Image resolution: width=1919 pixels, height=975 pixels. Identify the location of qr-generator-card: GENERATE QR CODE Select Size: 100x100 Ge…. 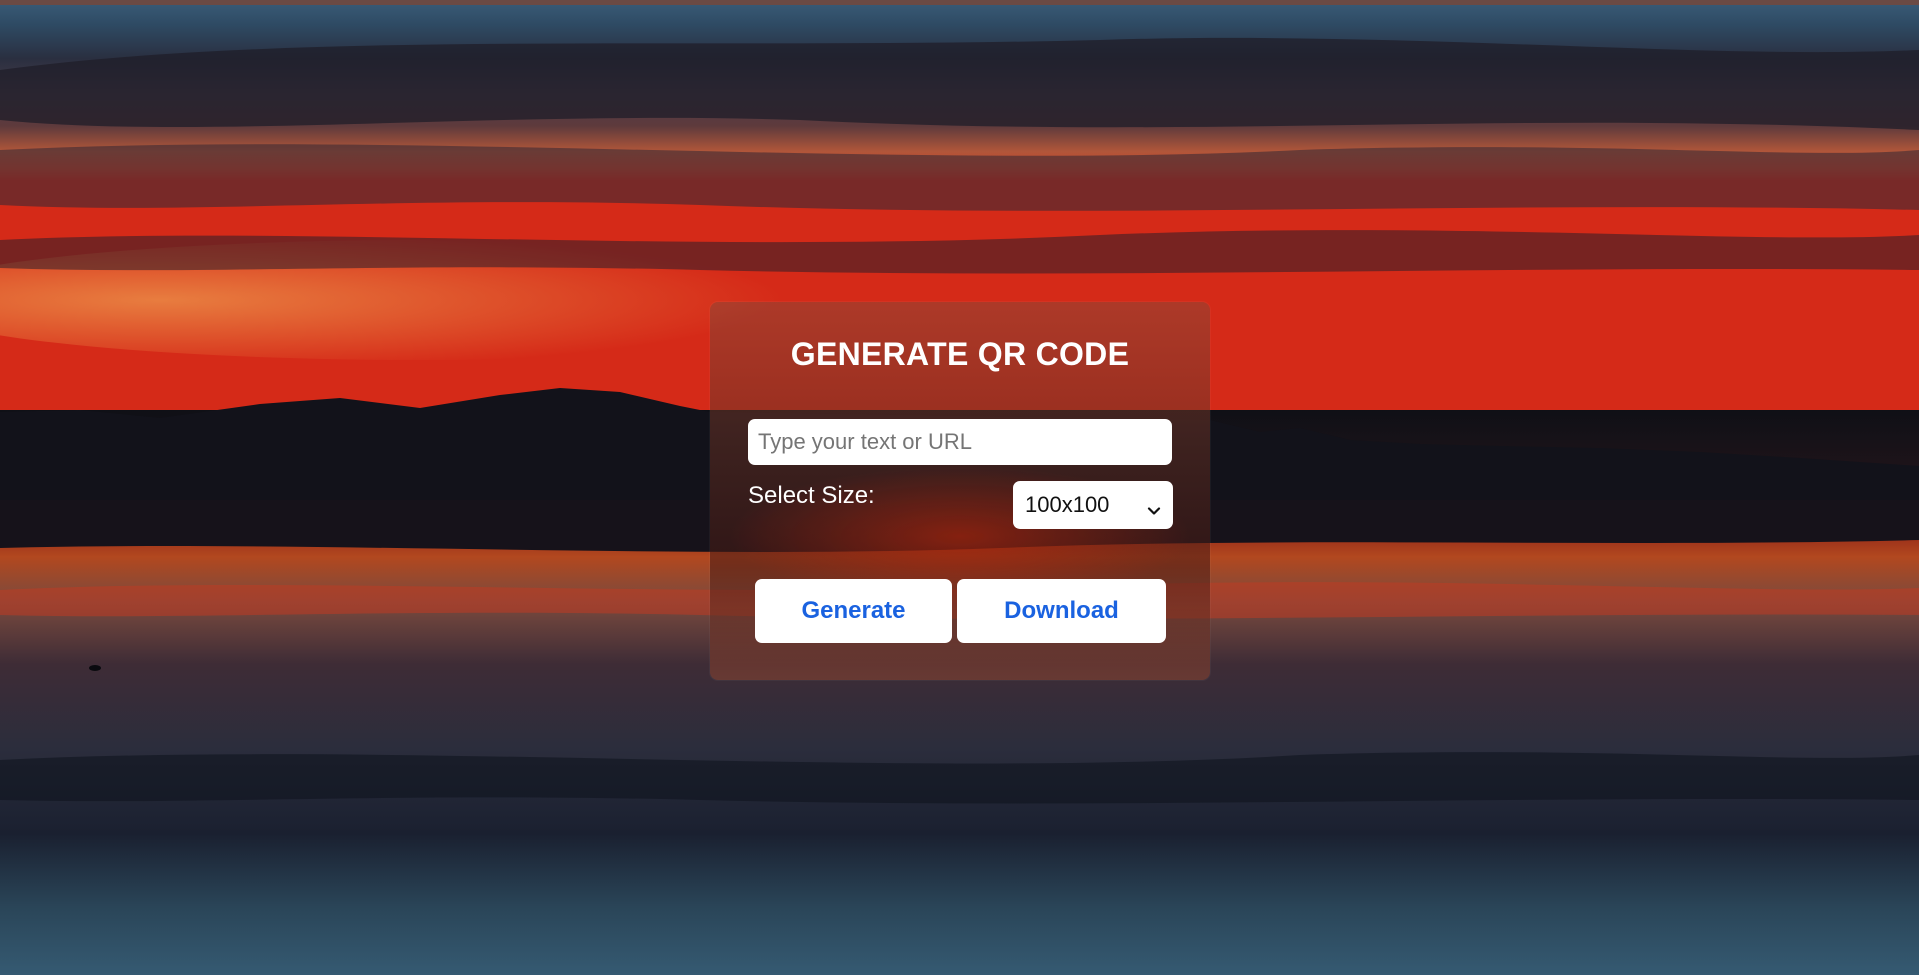
(960, 491).